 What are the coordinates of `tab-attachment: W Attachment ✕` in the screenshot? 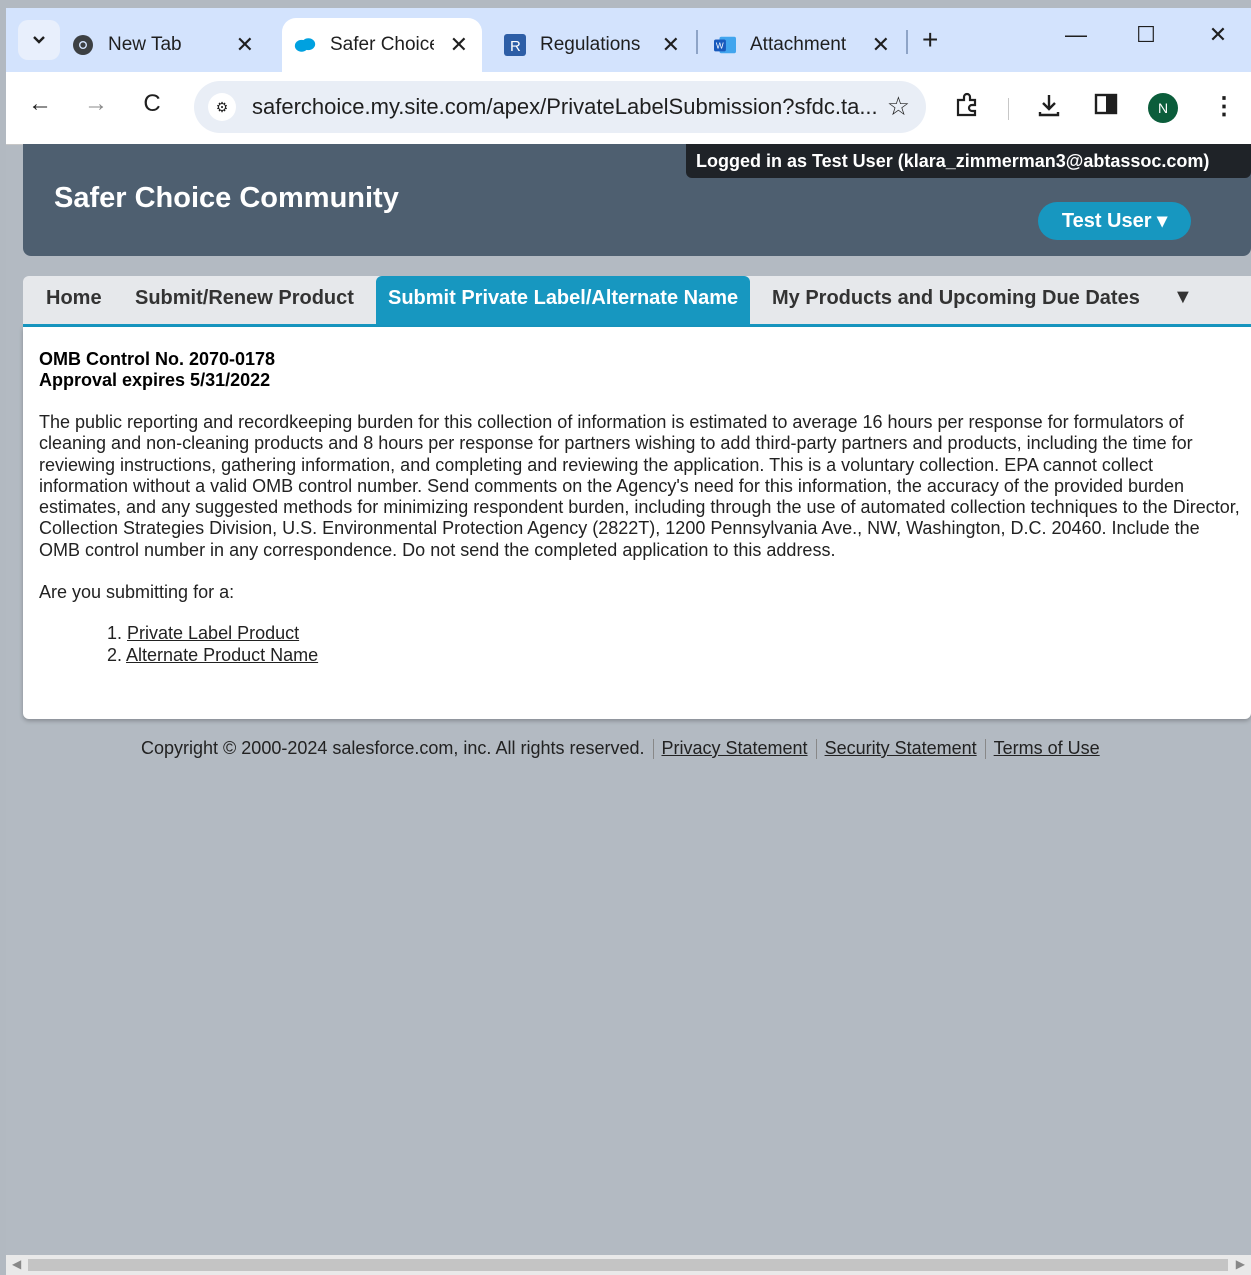 It's located at (809, 45).